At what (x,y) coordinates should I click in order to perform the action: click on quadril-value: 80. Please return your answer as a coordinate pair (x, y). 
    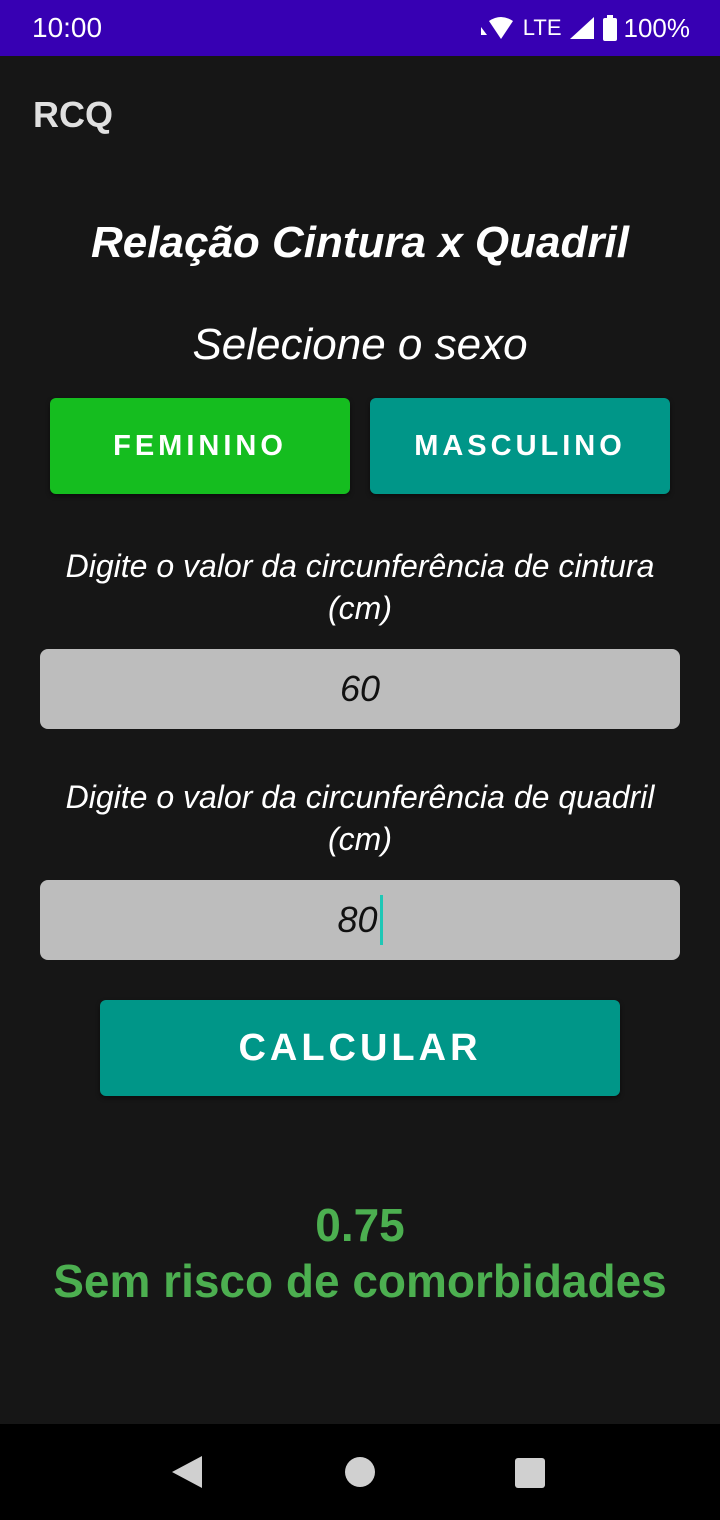
    Looking at the image, I should click on (357, 919).